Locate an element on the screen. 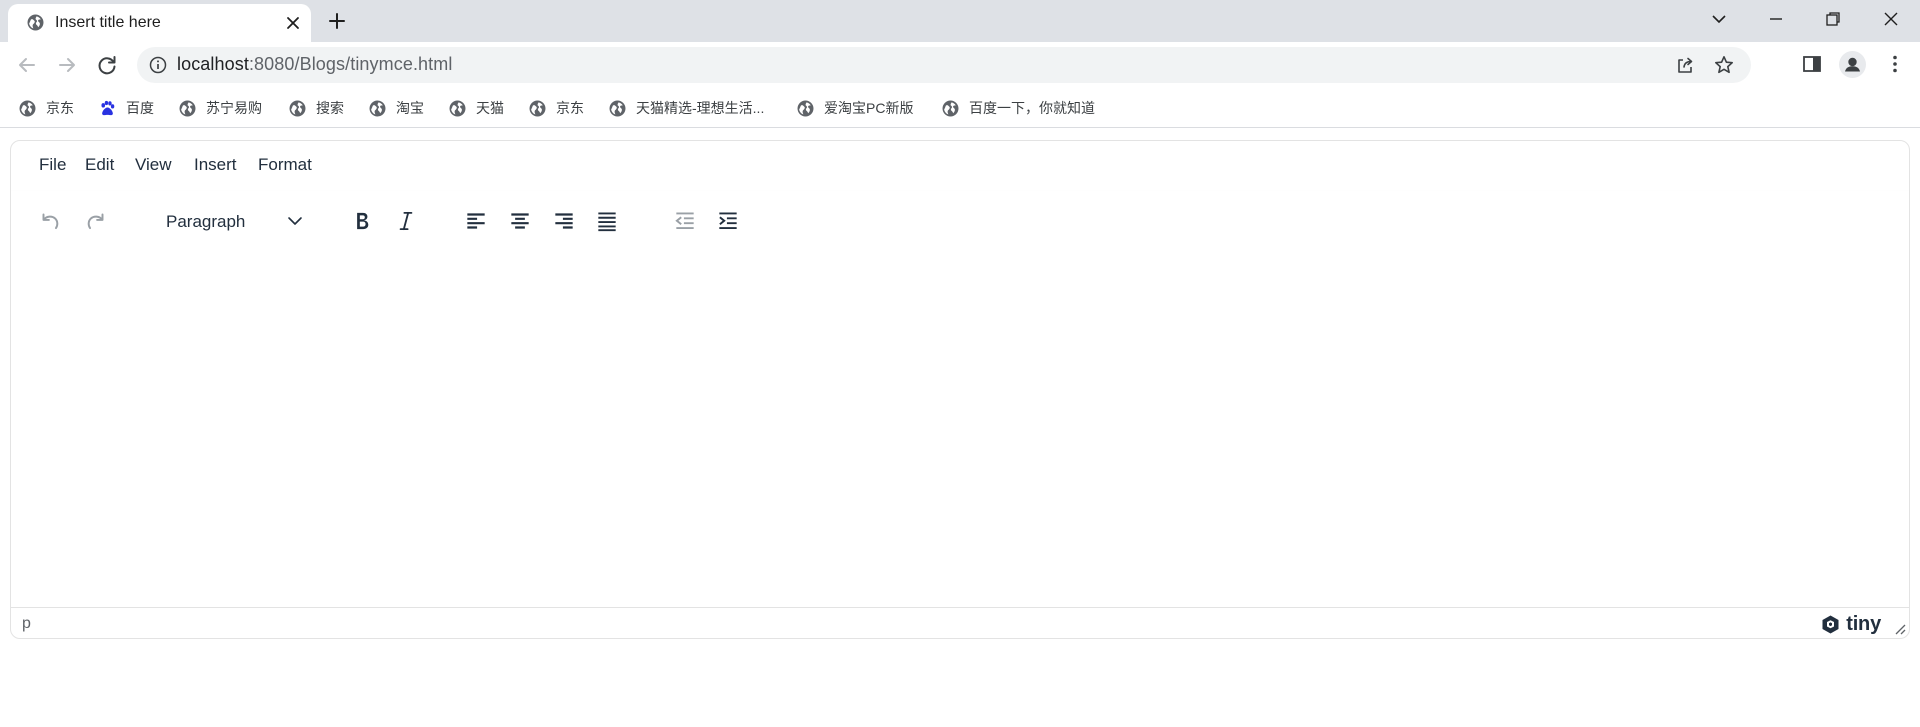 This screenshot has width=1920, height=727. side-panel-icon is located at coordinates (1812, 64).